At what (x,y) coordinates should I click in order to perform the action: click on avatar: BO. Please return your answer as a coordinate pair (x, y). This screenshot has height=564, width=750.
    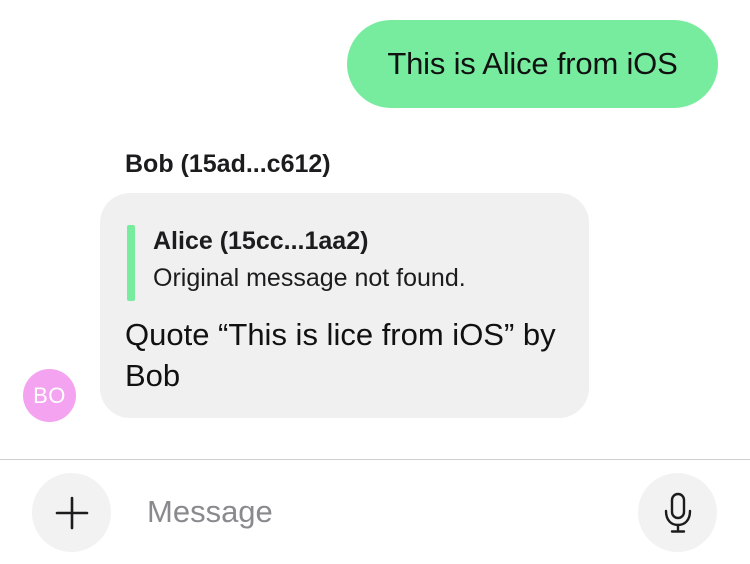
    Looking at the image, I should click on (49, 395).